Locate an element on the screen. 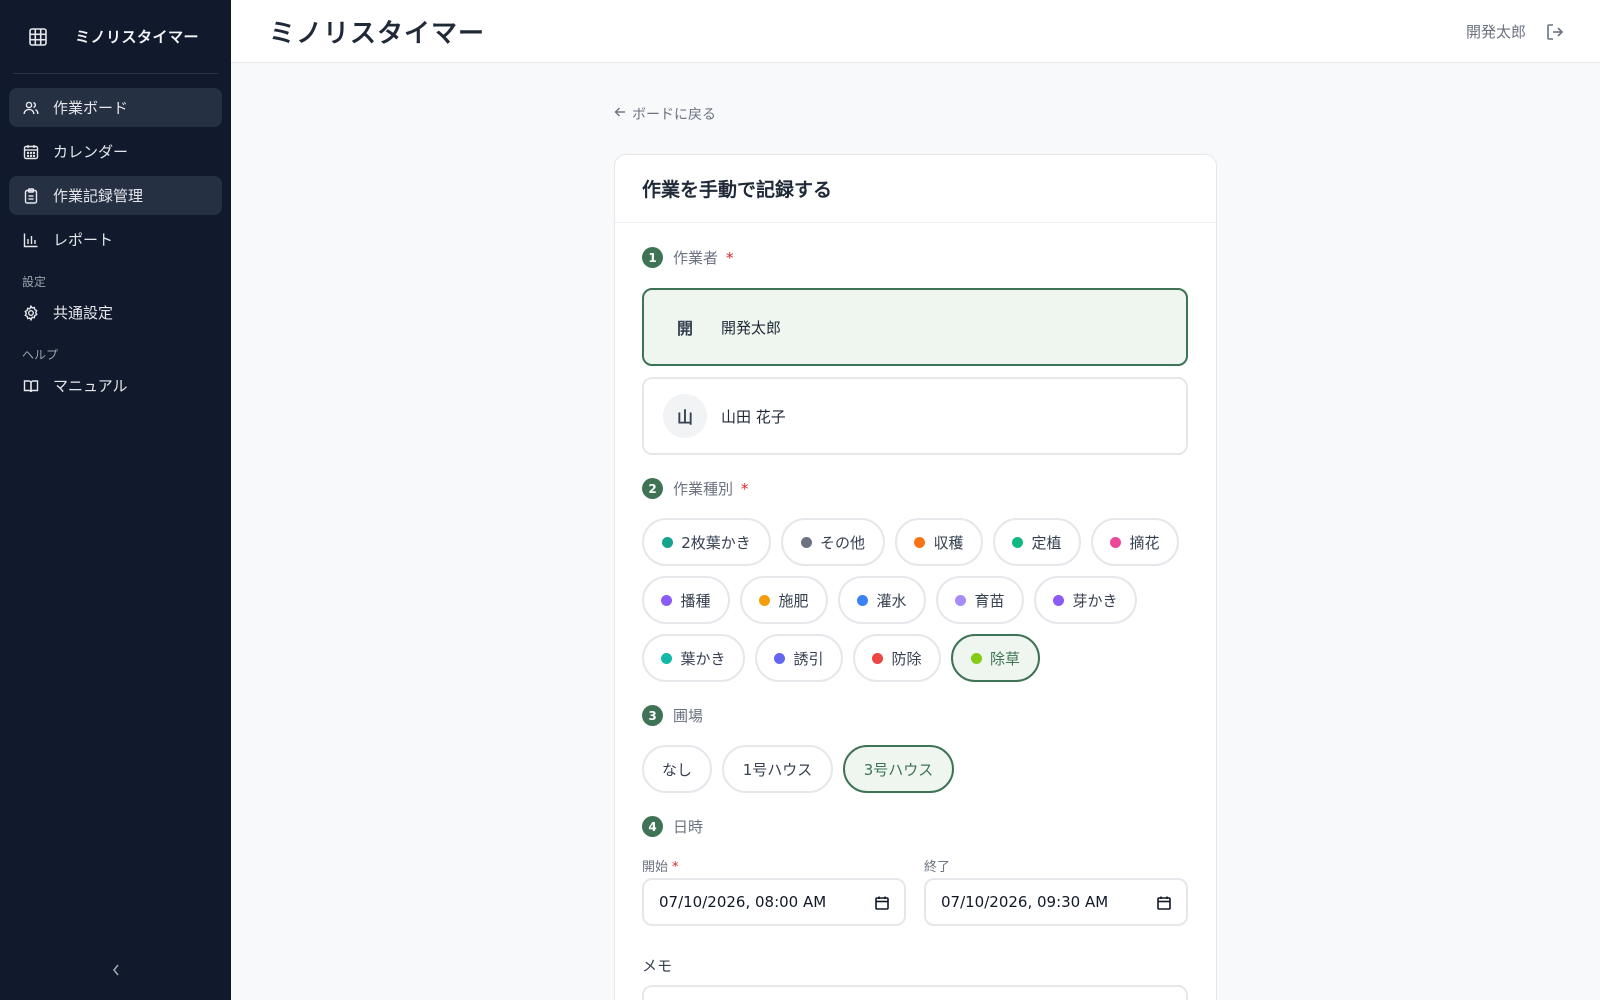  step-title: 日時 is located at coordinates (688, 827).